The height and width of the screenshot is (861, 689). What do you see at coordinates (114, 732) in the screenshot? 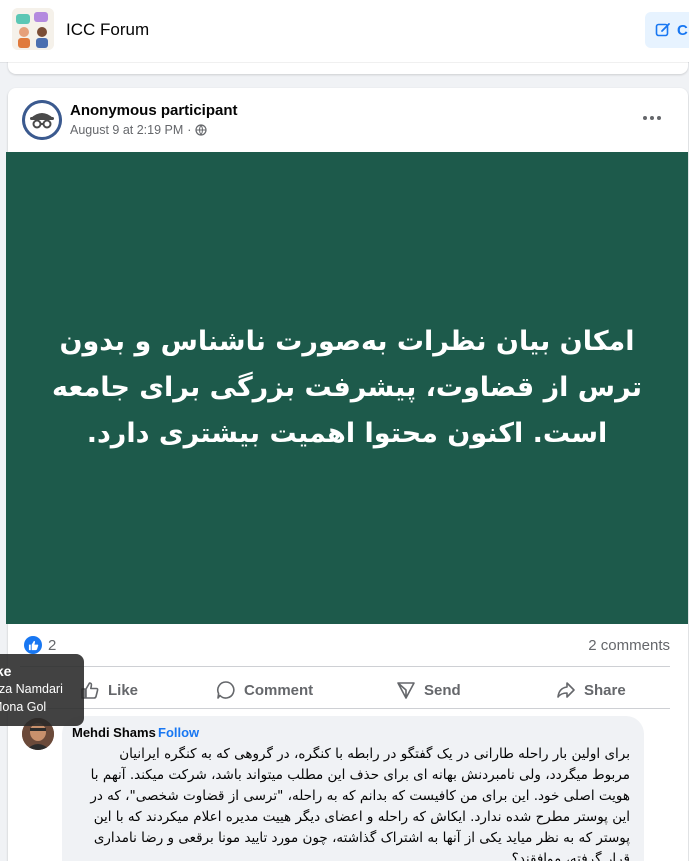
I see `commenter-name: Mehdi Shams` at bounding box center [114, 732].